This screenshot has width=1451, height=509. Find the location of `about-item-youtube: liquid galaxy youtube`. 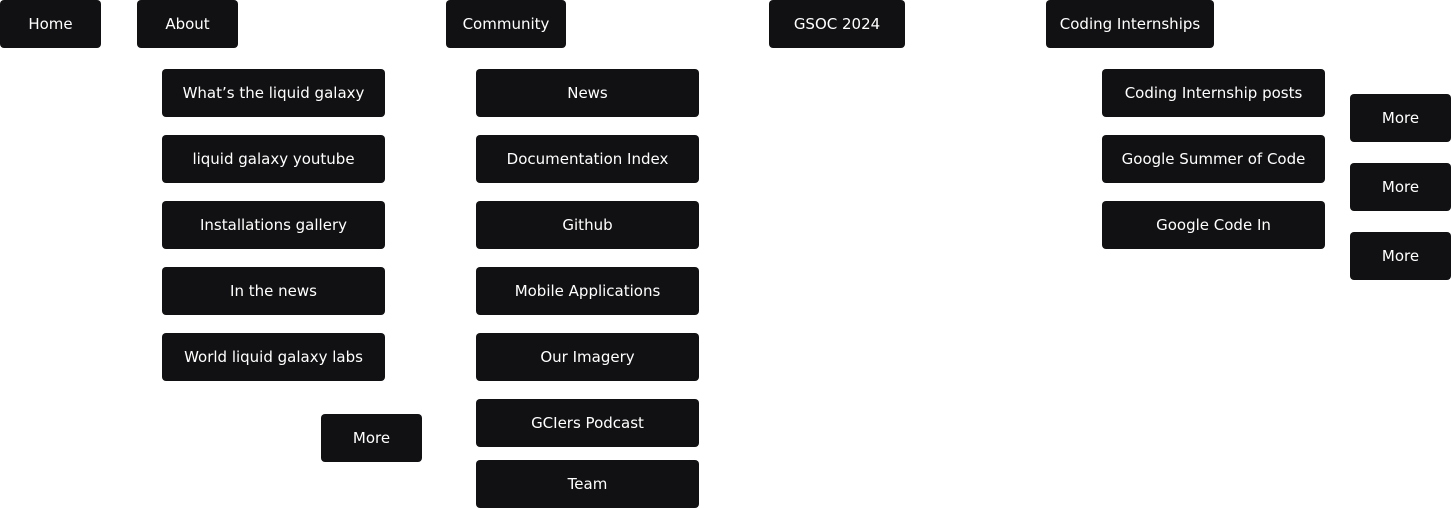

about-item-youtube: liquid galaxy youtube is located at coordinates (273, 159).